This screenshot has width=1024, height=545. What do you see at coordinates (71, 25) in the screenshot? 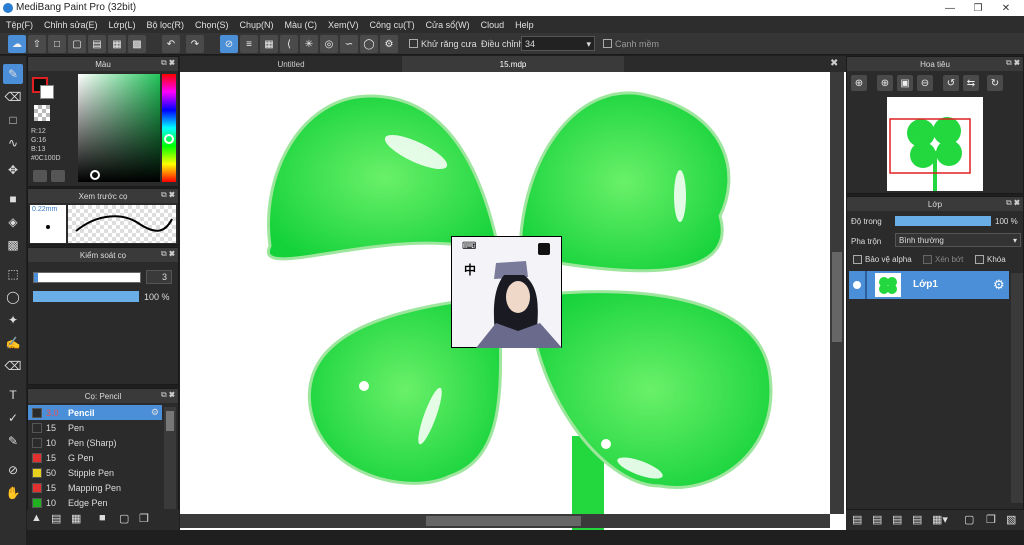
I see `menu-edit: Chỉnh sửa(E)` at bounding box center [71, 25].